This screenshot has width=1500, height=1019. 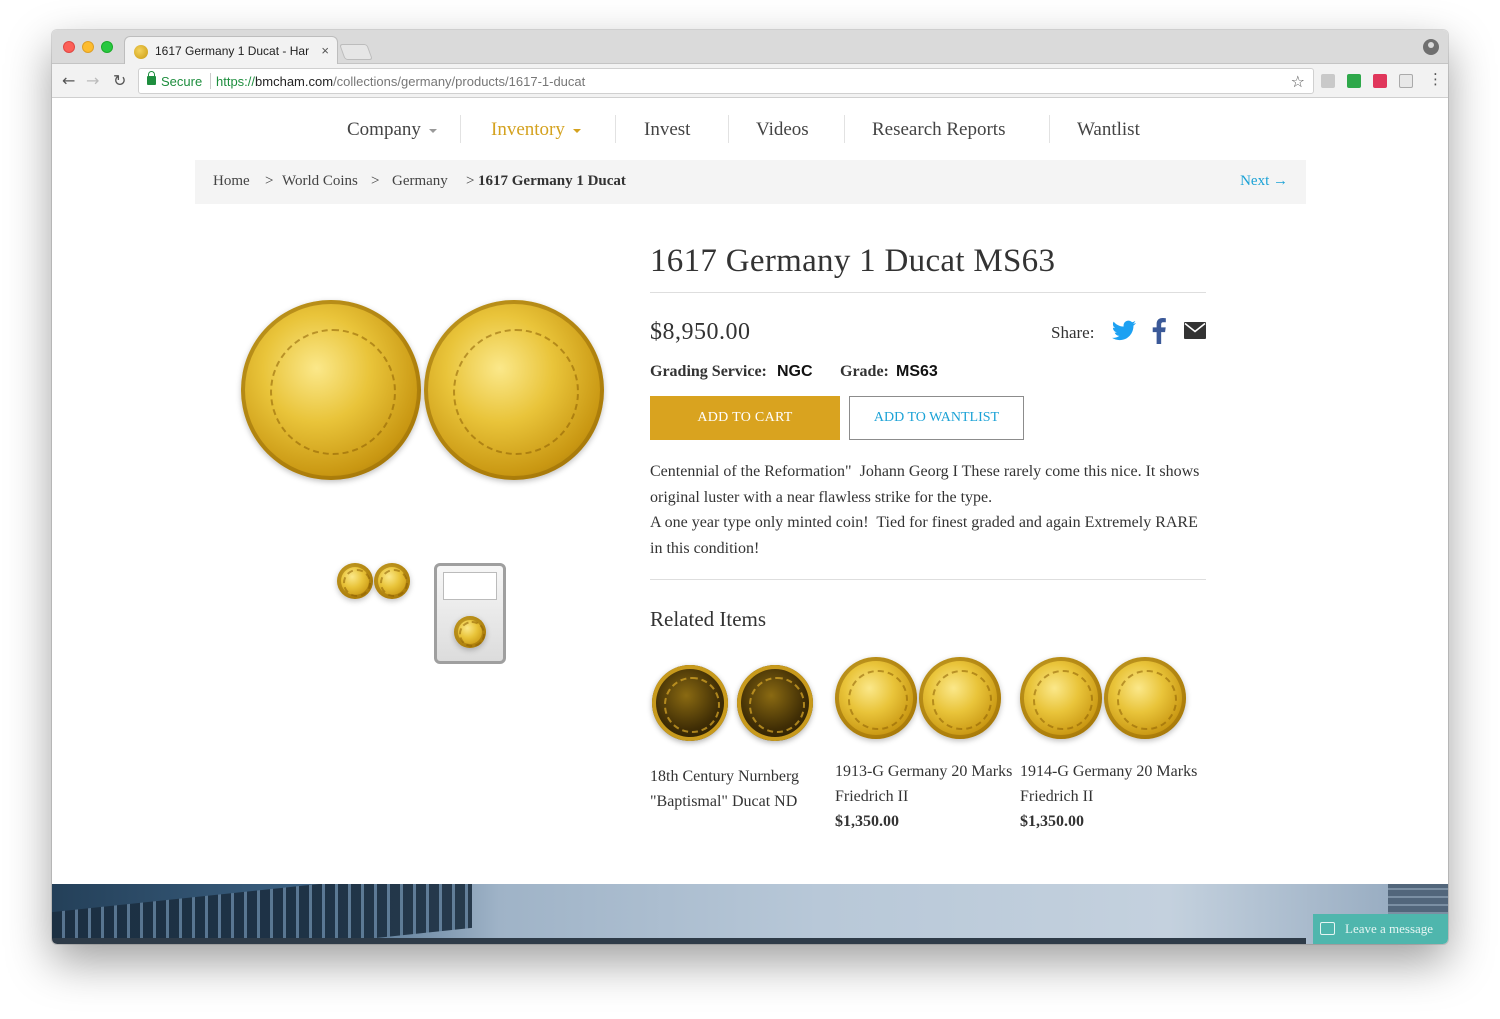 What do you see at coordinates (514, 390) in the screenshot?
I see `product-image-reverse` at bounding box center [514, 390].